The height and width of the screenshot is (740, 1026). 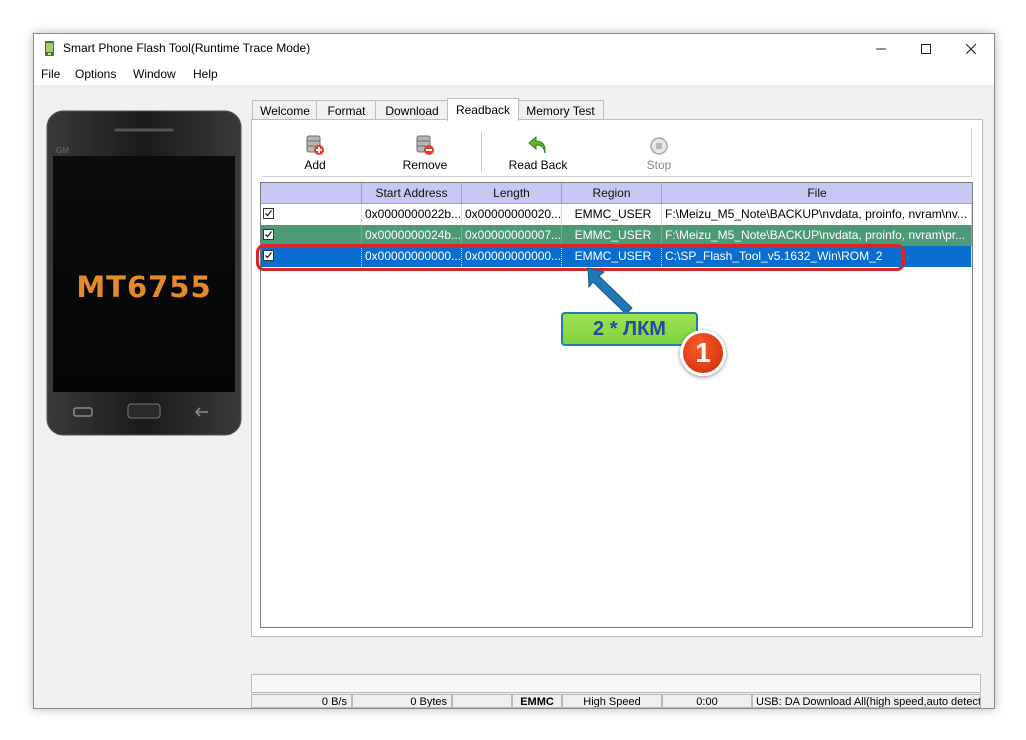 What do you see at coordinates (629, 329) in the screenshot?
I see `double-click-hint: 2 * ЛКМ` at bounding box center [629, 329].